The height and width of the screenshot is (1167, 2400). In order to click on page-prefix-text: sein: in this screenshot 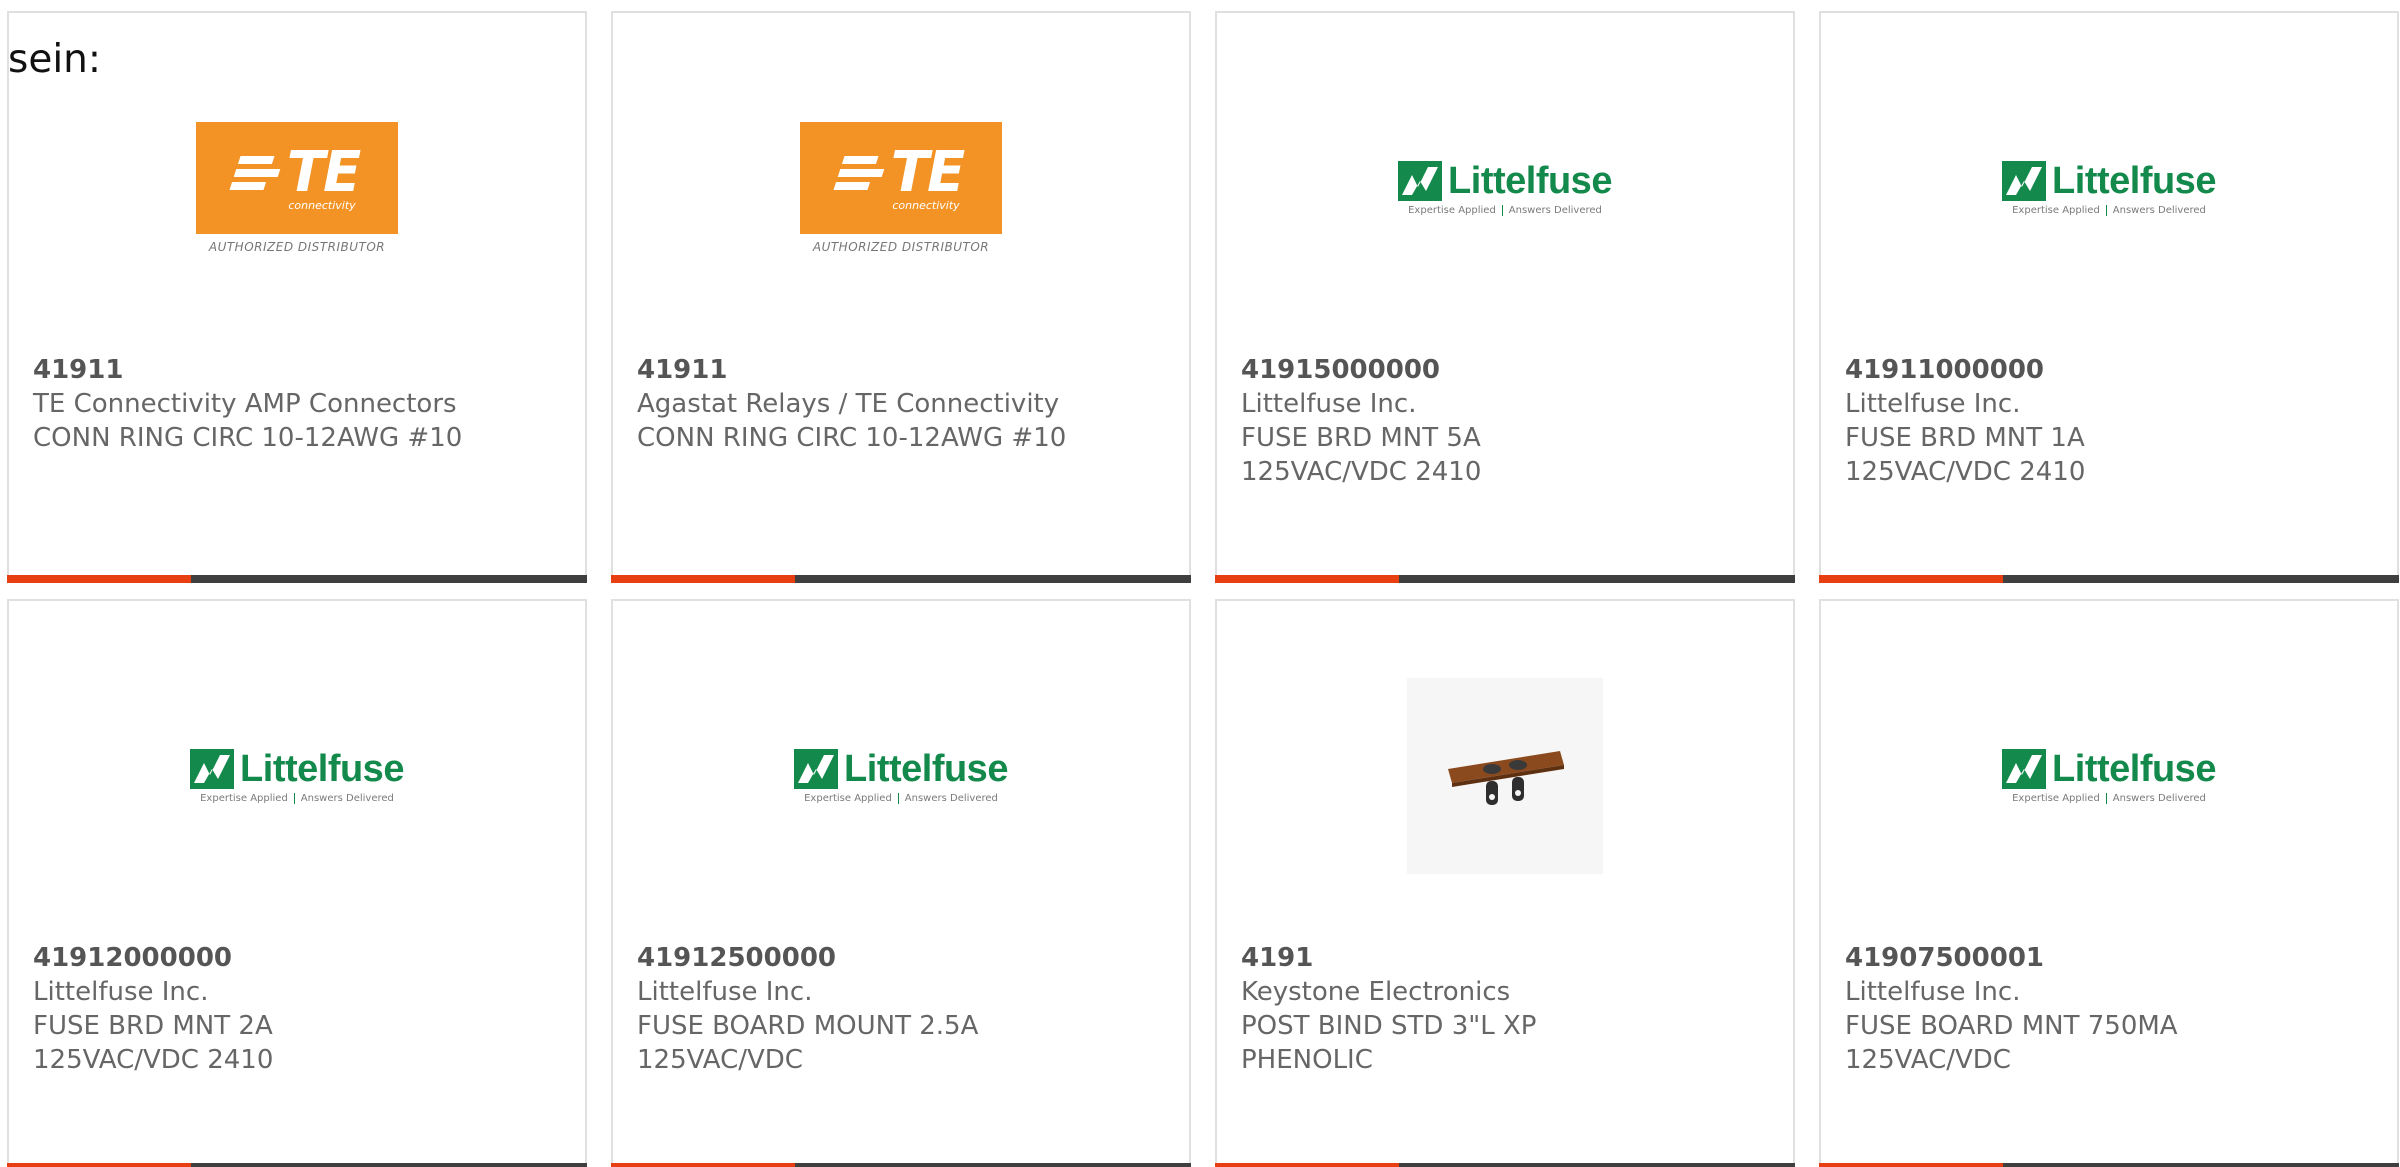, I will do `click(55, 59)`.